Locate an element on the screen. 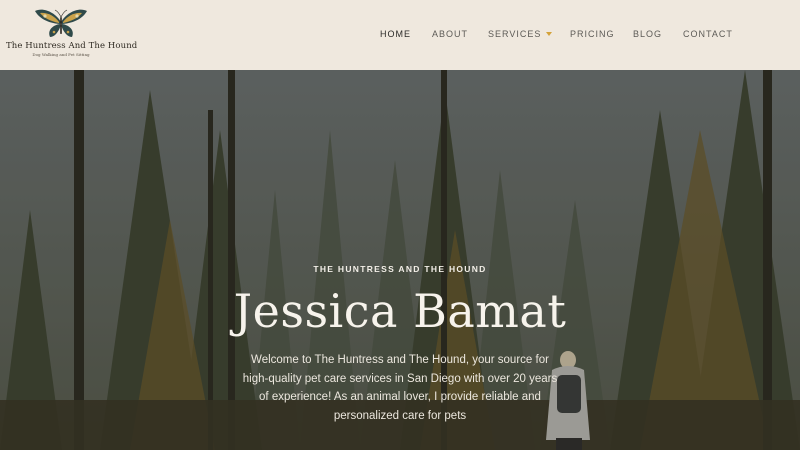 The image size is (800, 450). nav-services: SERVICES is located at coordinates (520, 34).